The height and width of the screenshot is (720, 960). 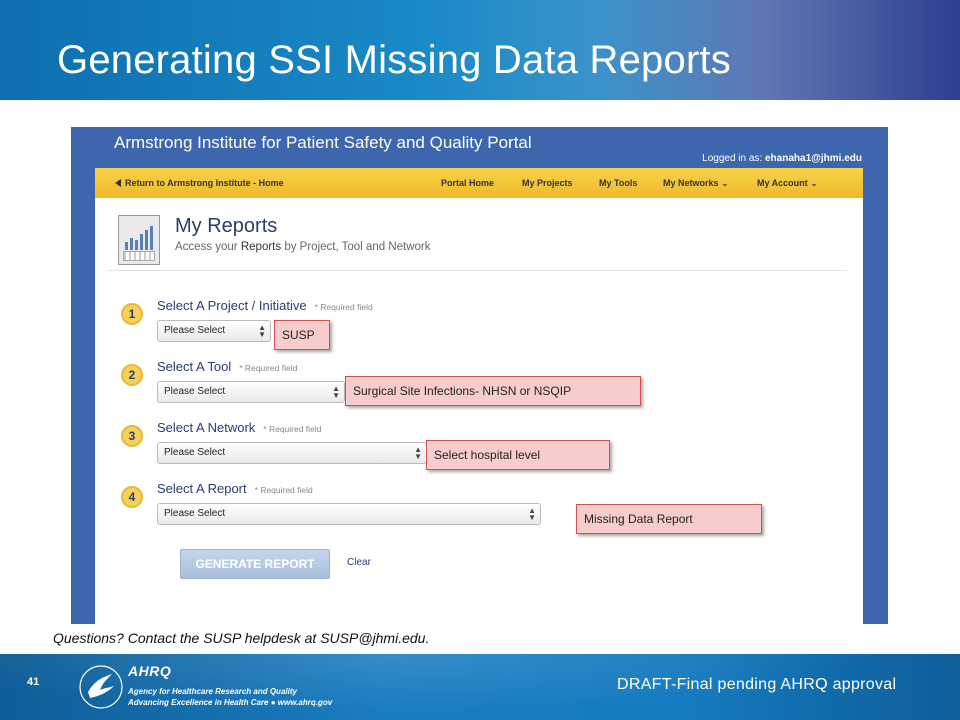 I want to click on draft-note: DRAFT-Final pending AHRQ approval, so click(x=757, y=684).